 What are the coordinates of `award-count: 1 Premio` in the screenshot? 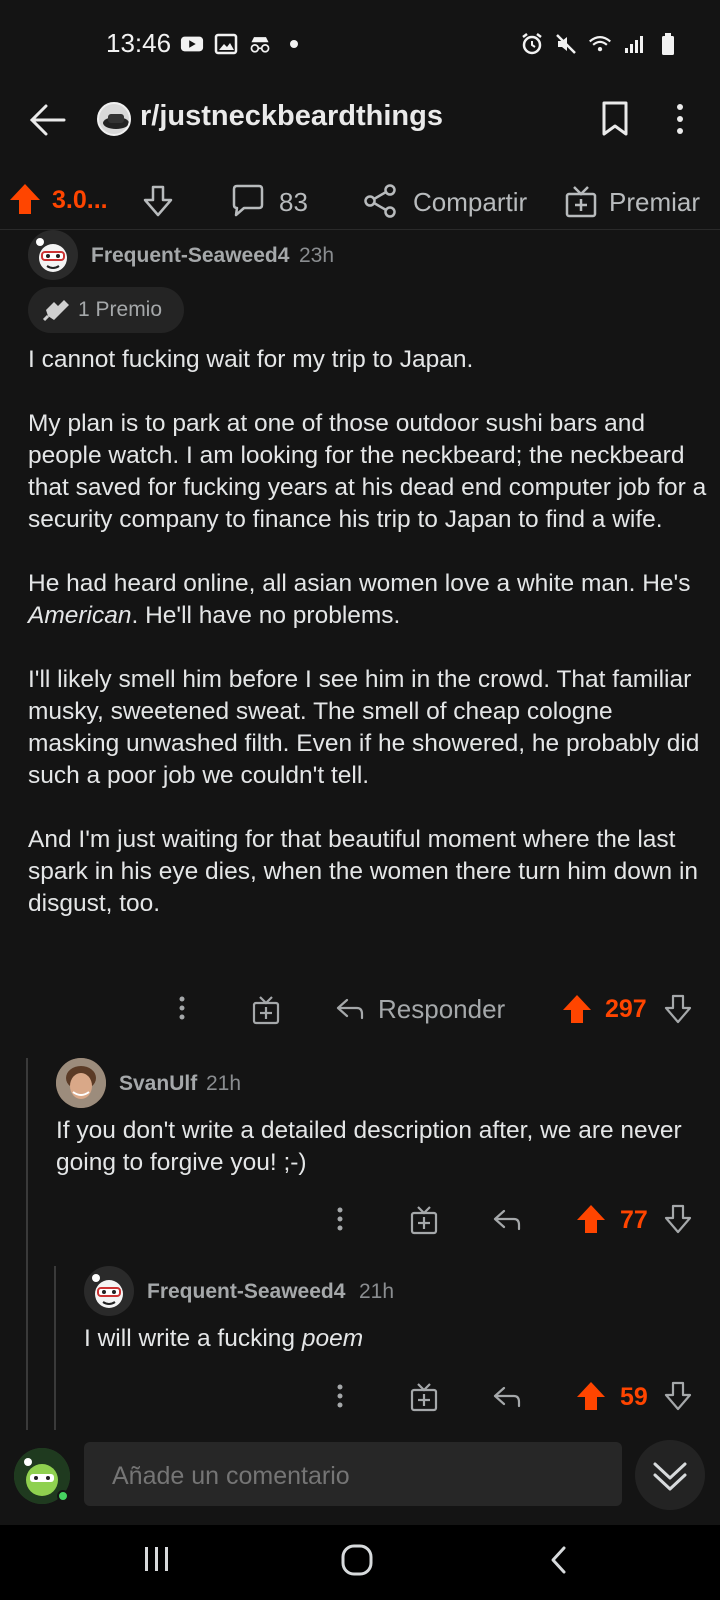 It's located at (120, 309).